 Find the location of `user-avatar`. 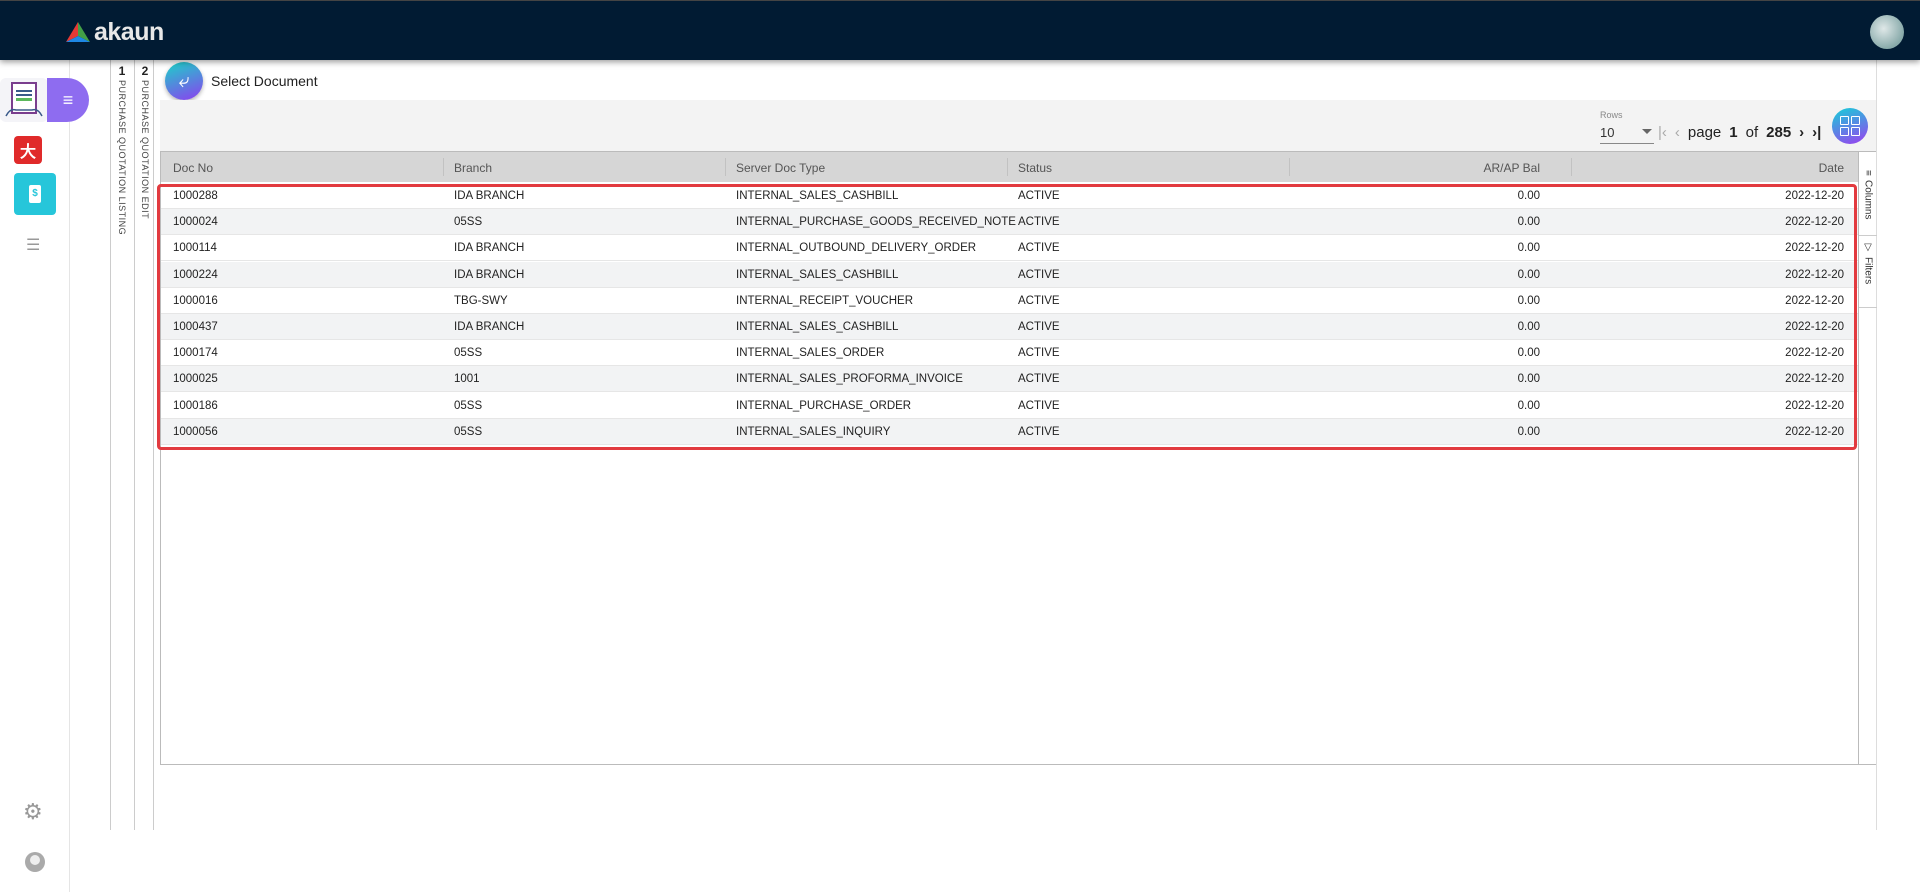

user-avatar is located at coordinates (1887, 32).